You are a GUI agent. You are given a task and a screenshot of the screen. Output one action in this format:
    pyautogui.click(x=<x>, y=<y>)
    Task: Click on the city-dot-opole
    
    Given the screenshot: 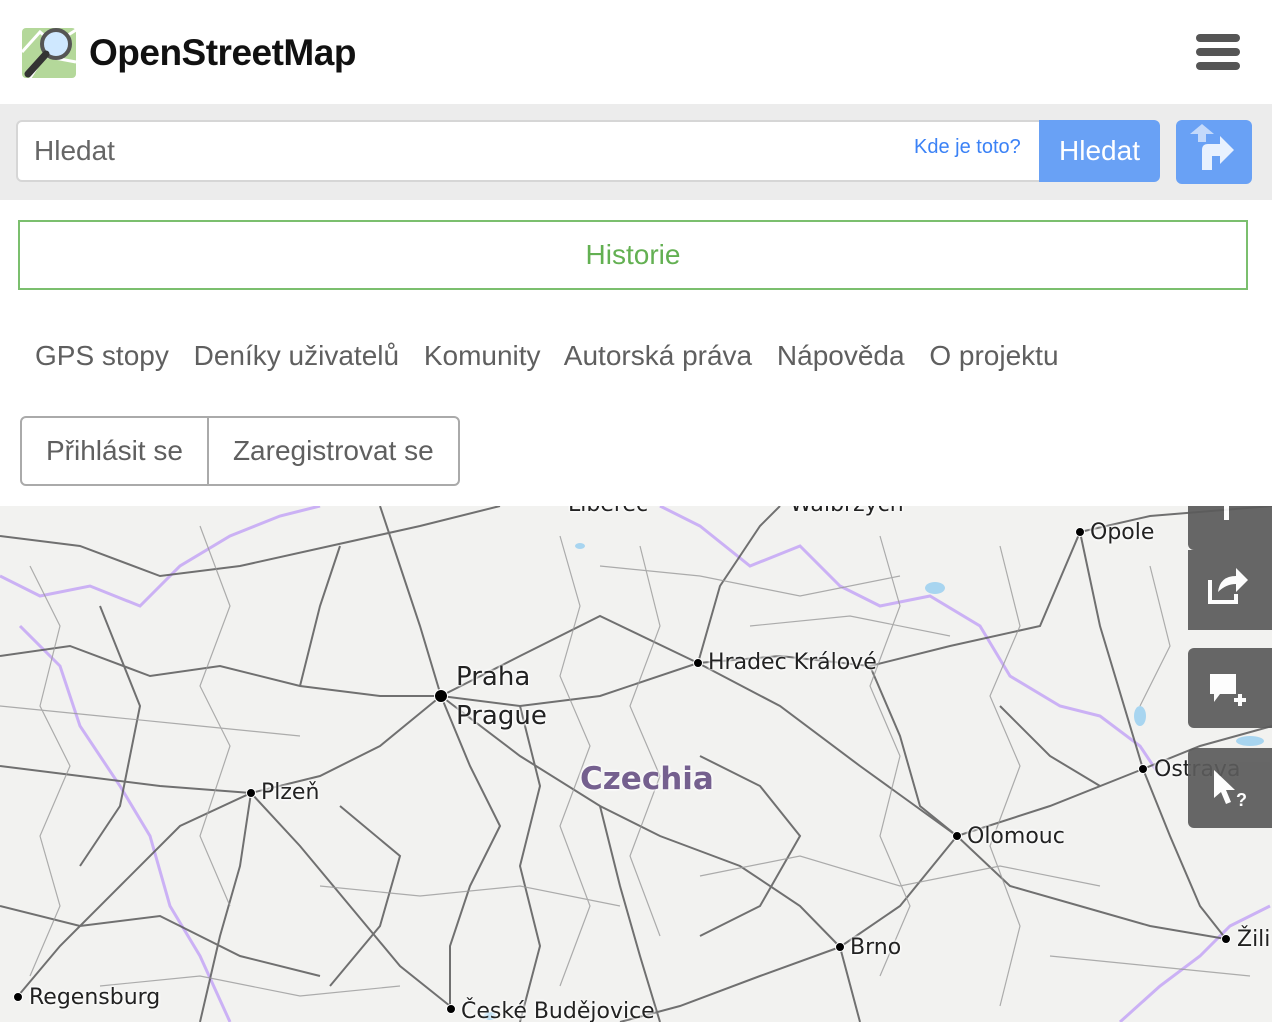 What is the action you would take?
    pyautogui.click(x=1080, y=532)
    